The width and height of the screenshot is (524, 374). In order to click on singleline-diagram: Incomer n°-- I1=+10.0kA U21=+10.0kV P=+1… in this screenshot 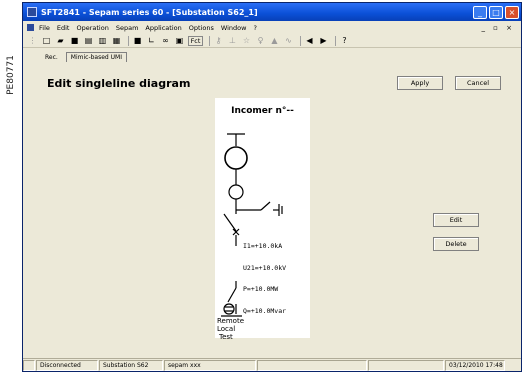, I will do `click(262, 219)`.